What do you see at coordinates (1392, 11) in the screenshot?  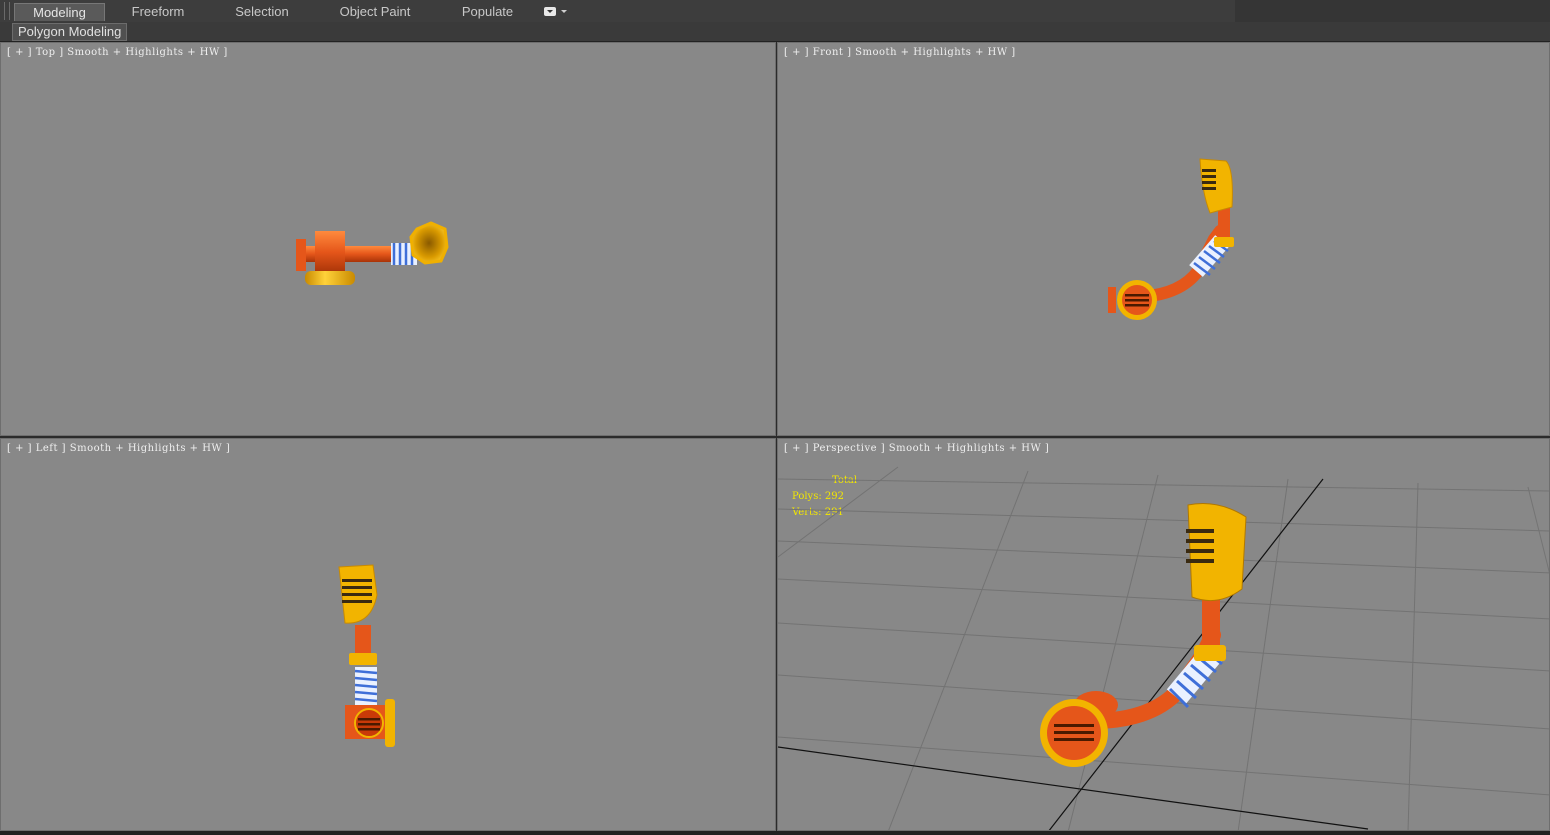 I see `ribbon-empty-area` at bounding box center [1392, 11].